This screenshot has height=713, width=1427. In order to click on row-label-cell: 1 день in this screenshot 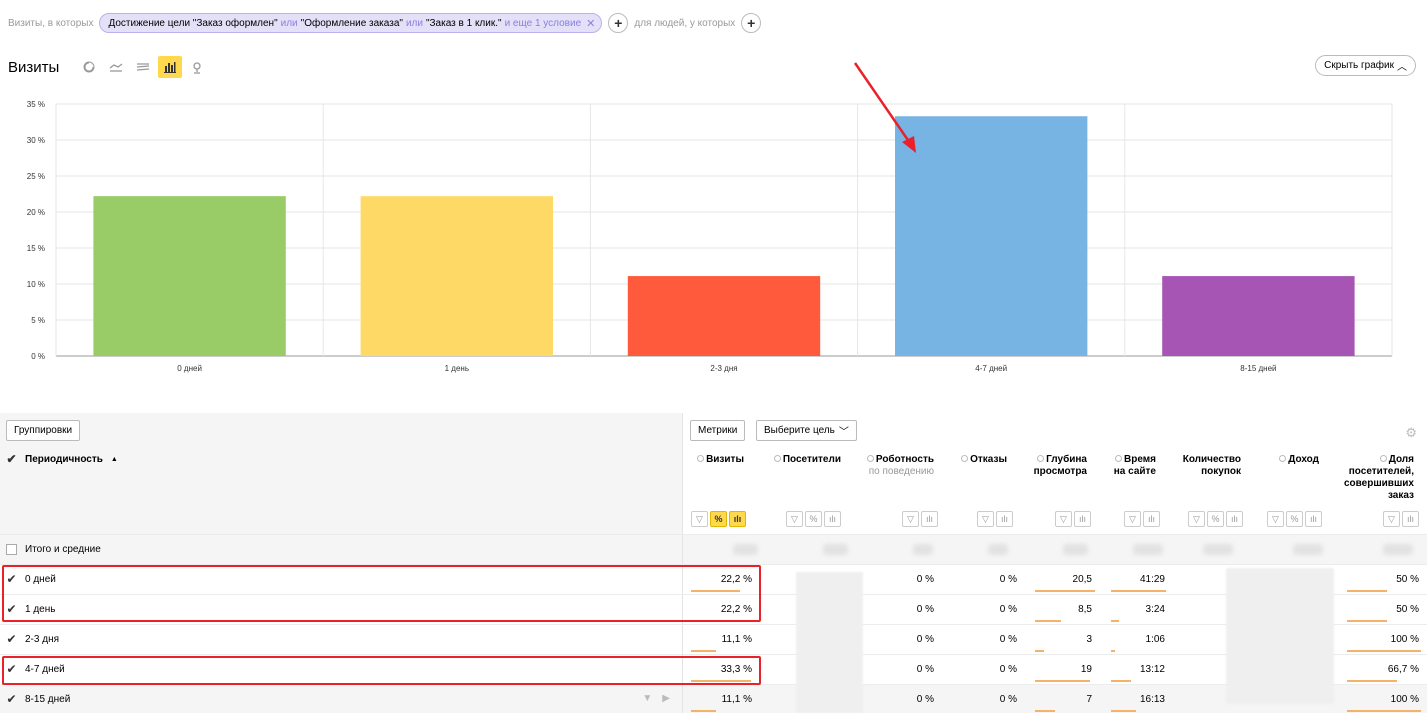, I will do `click(30, 609)`.